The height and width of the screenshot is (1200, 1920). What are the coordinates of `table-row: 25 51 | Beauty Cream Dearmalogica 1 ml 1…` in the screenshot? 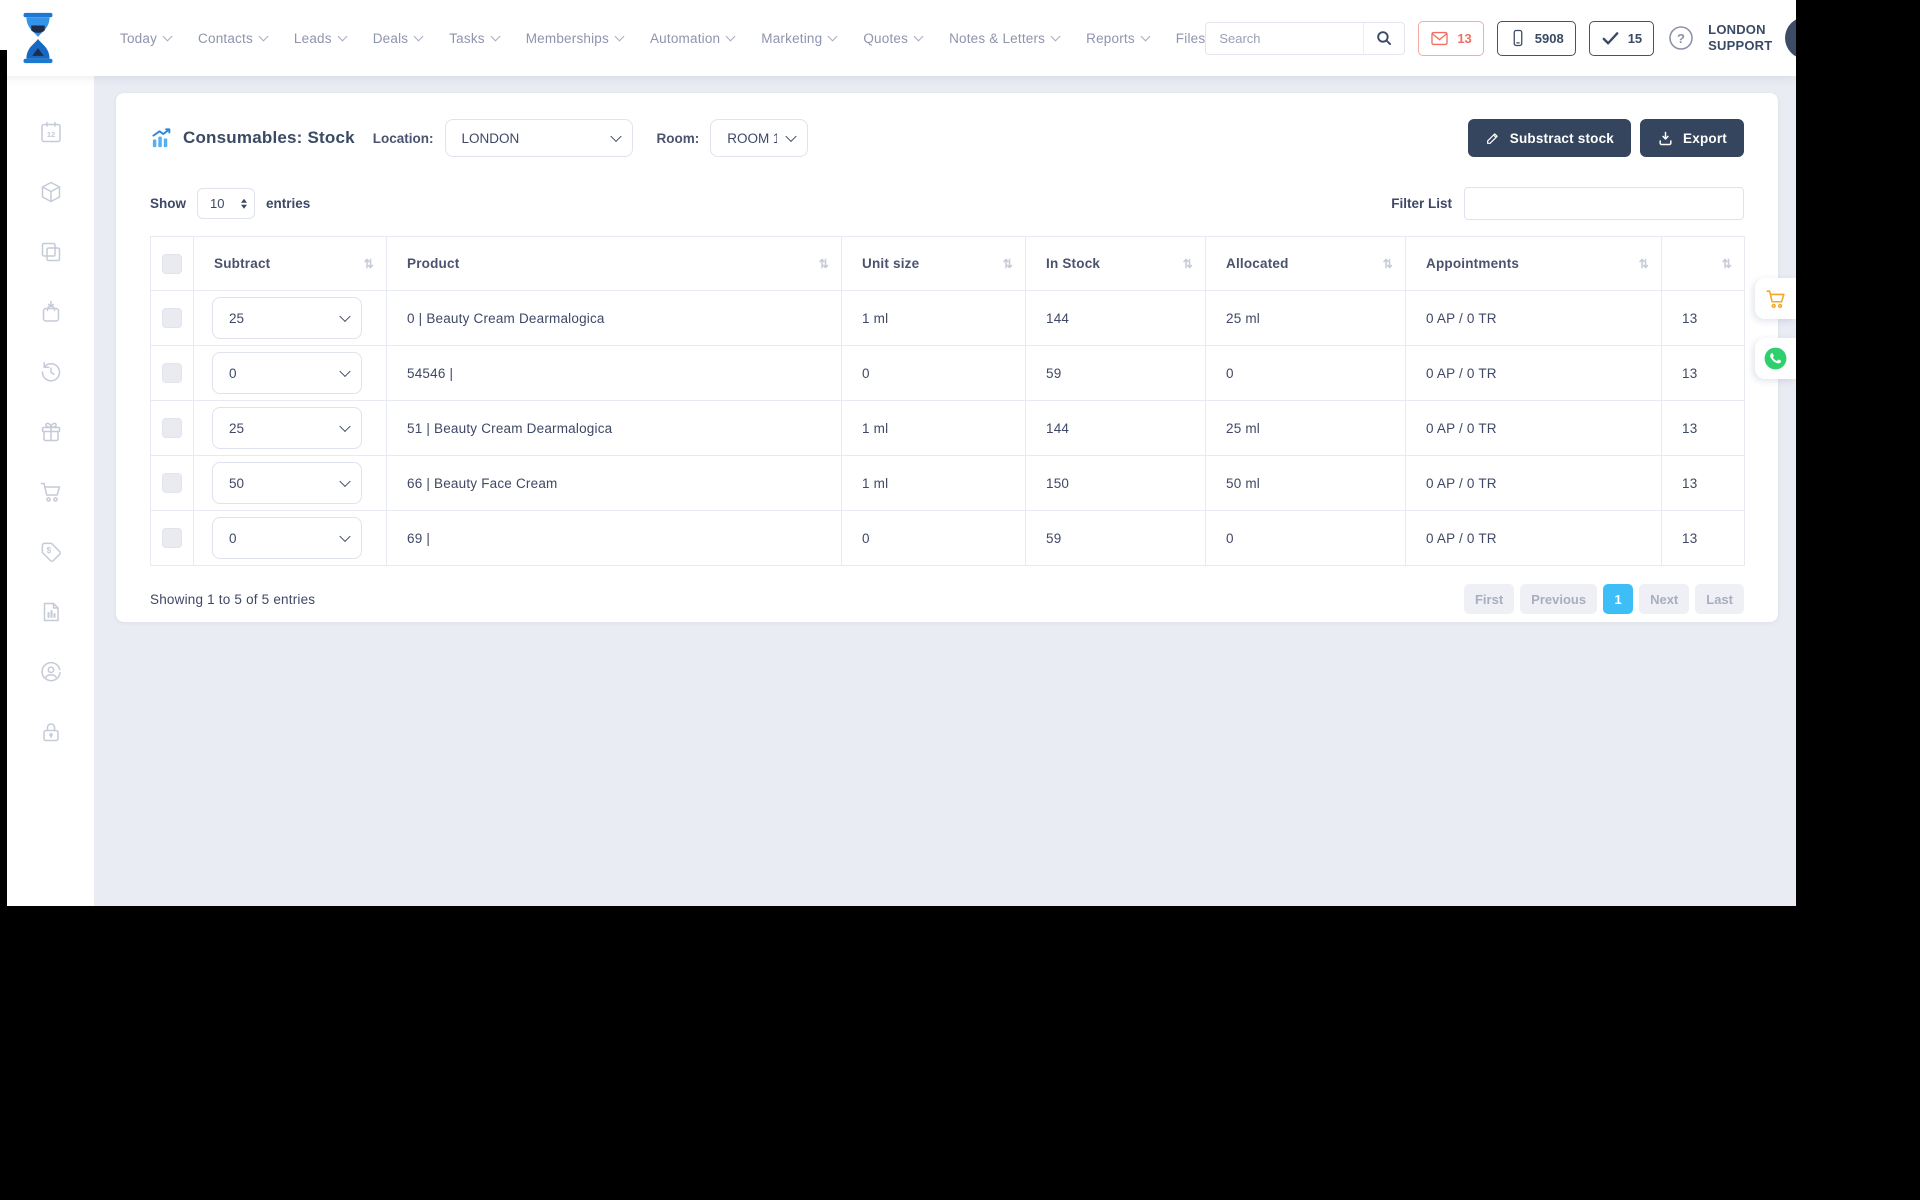 It's located at (947, 428).